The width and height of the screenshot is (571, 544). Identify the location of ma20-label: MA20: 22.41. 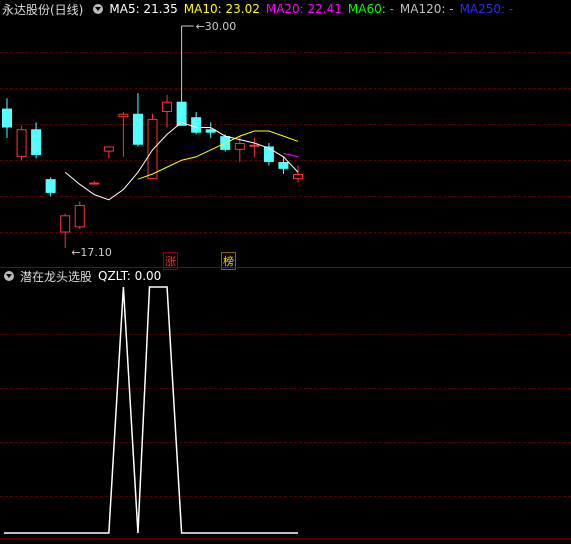
(303, 9).